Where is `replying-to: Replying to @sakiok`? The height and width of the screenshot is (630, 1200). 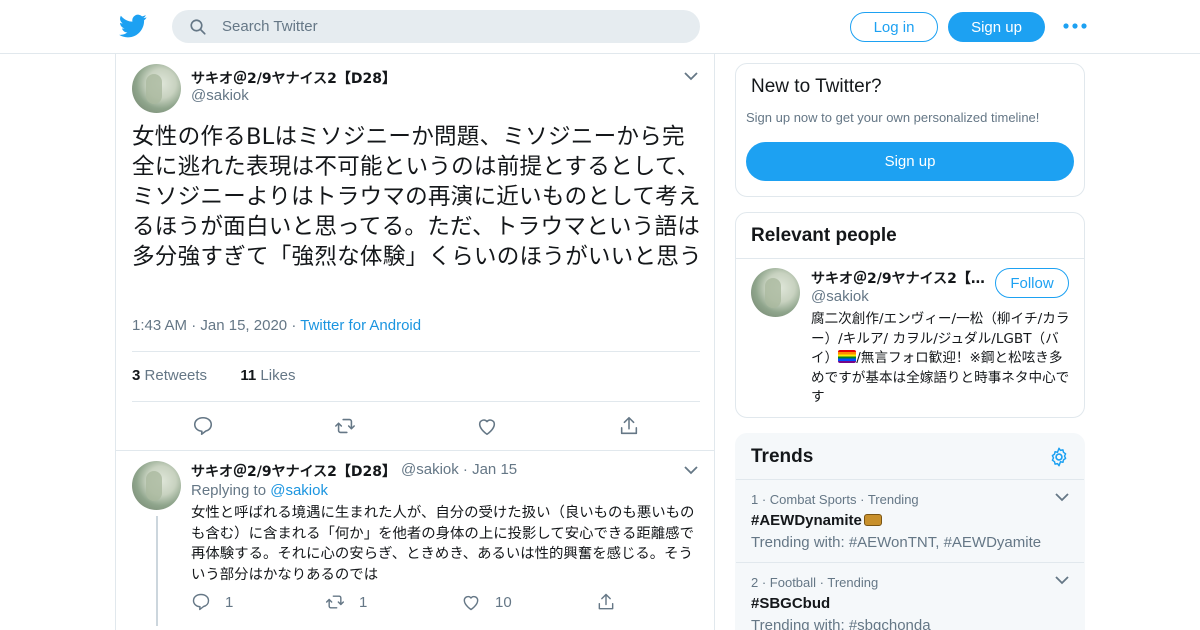 replying-to: Replying to @sakiok is located at coordinates (259, 490).